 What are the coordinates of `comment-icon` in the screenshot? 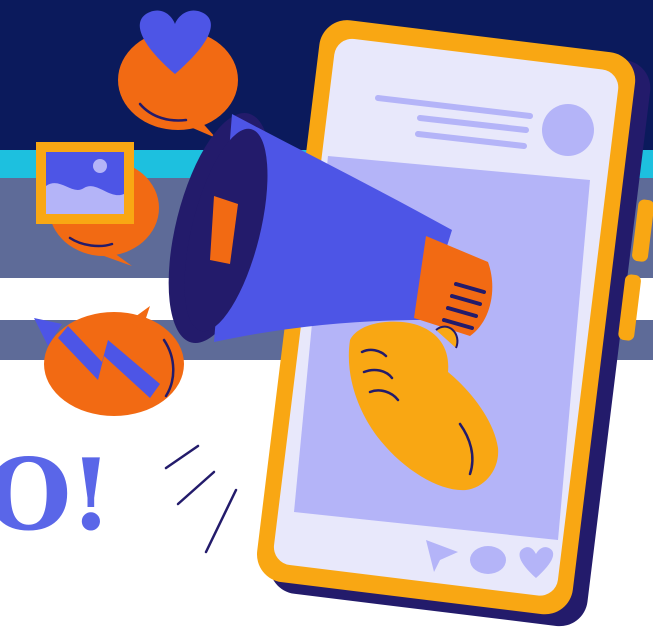 It's located at (488, 560).